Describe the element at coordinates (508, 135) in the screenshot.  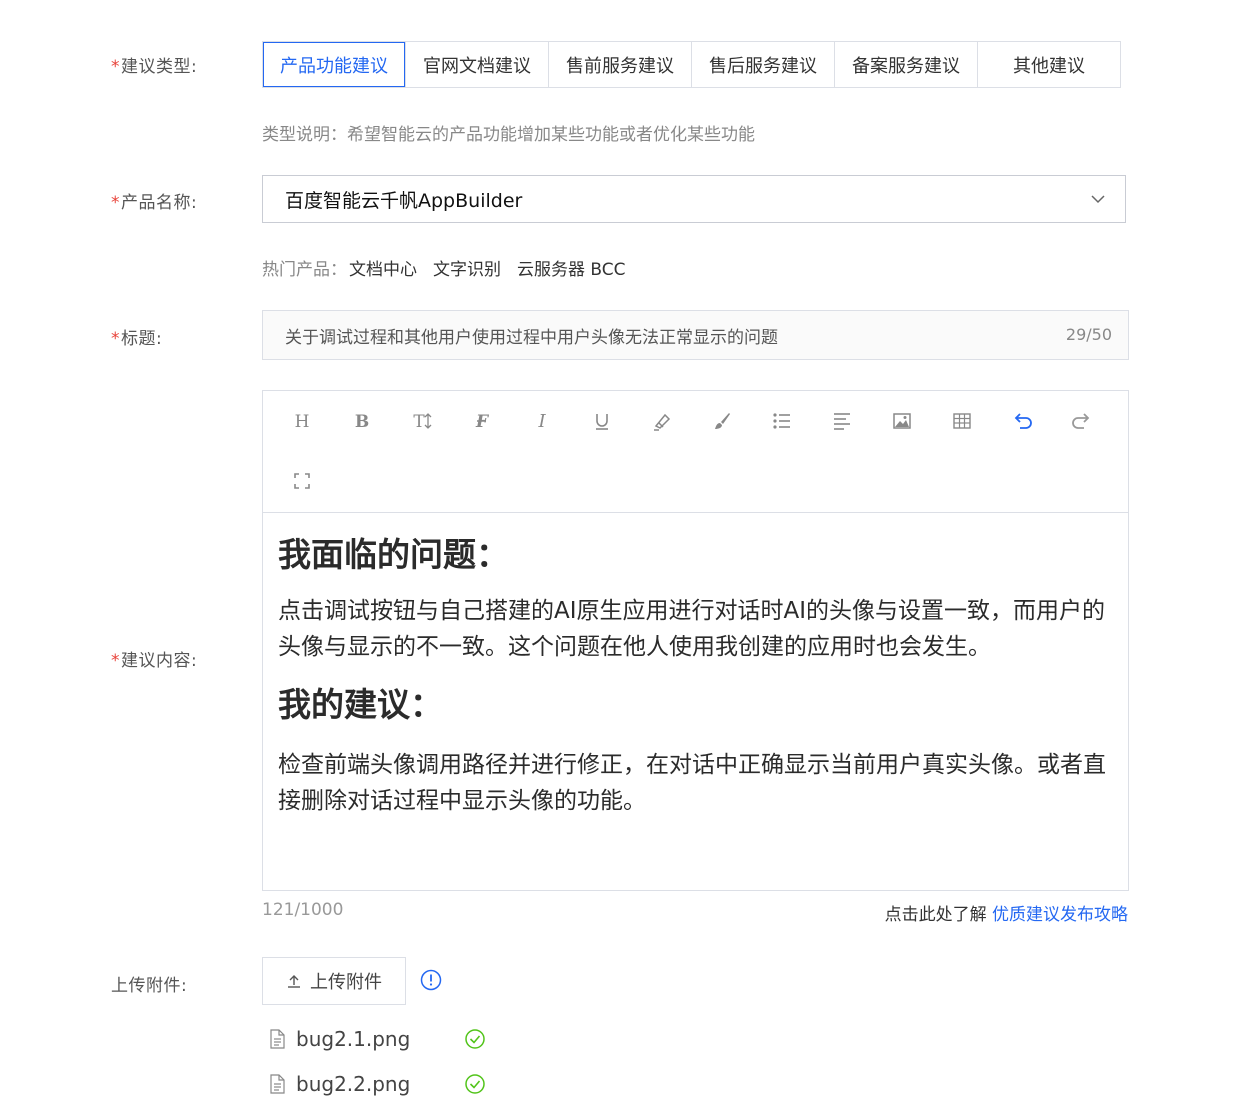
I see `type-hint: 类型说明：希望智能云的产品功能增加某些功能或者优化某些功能` at that location.